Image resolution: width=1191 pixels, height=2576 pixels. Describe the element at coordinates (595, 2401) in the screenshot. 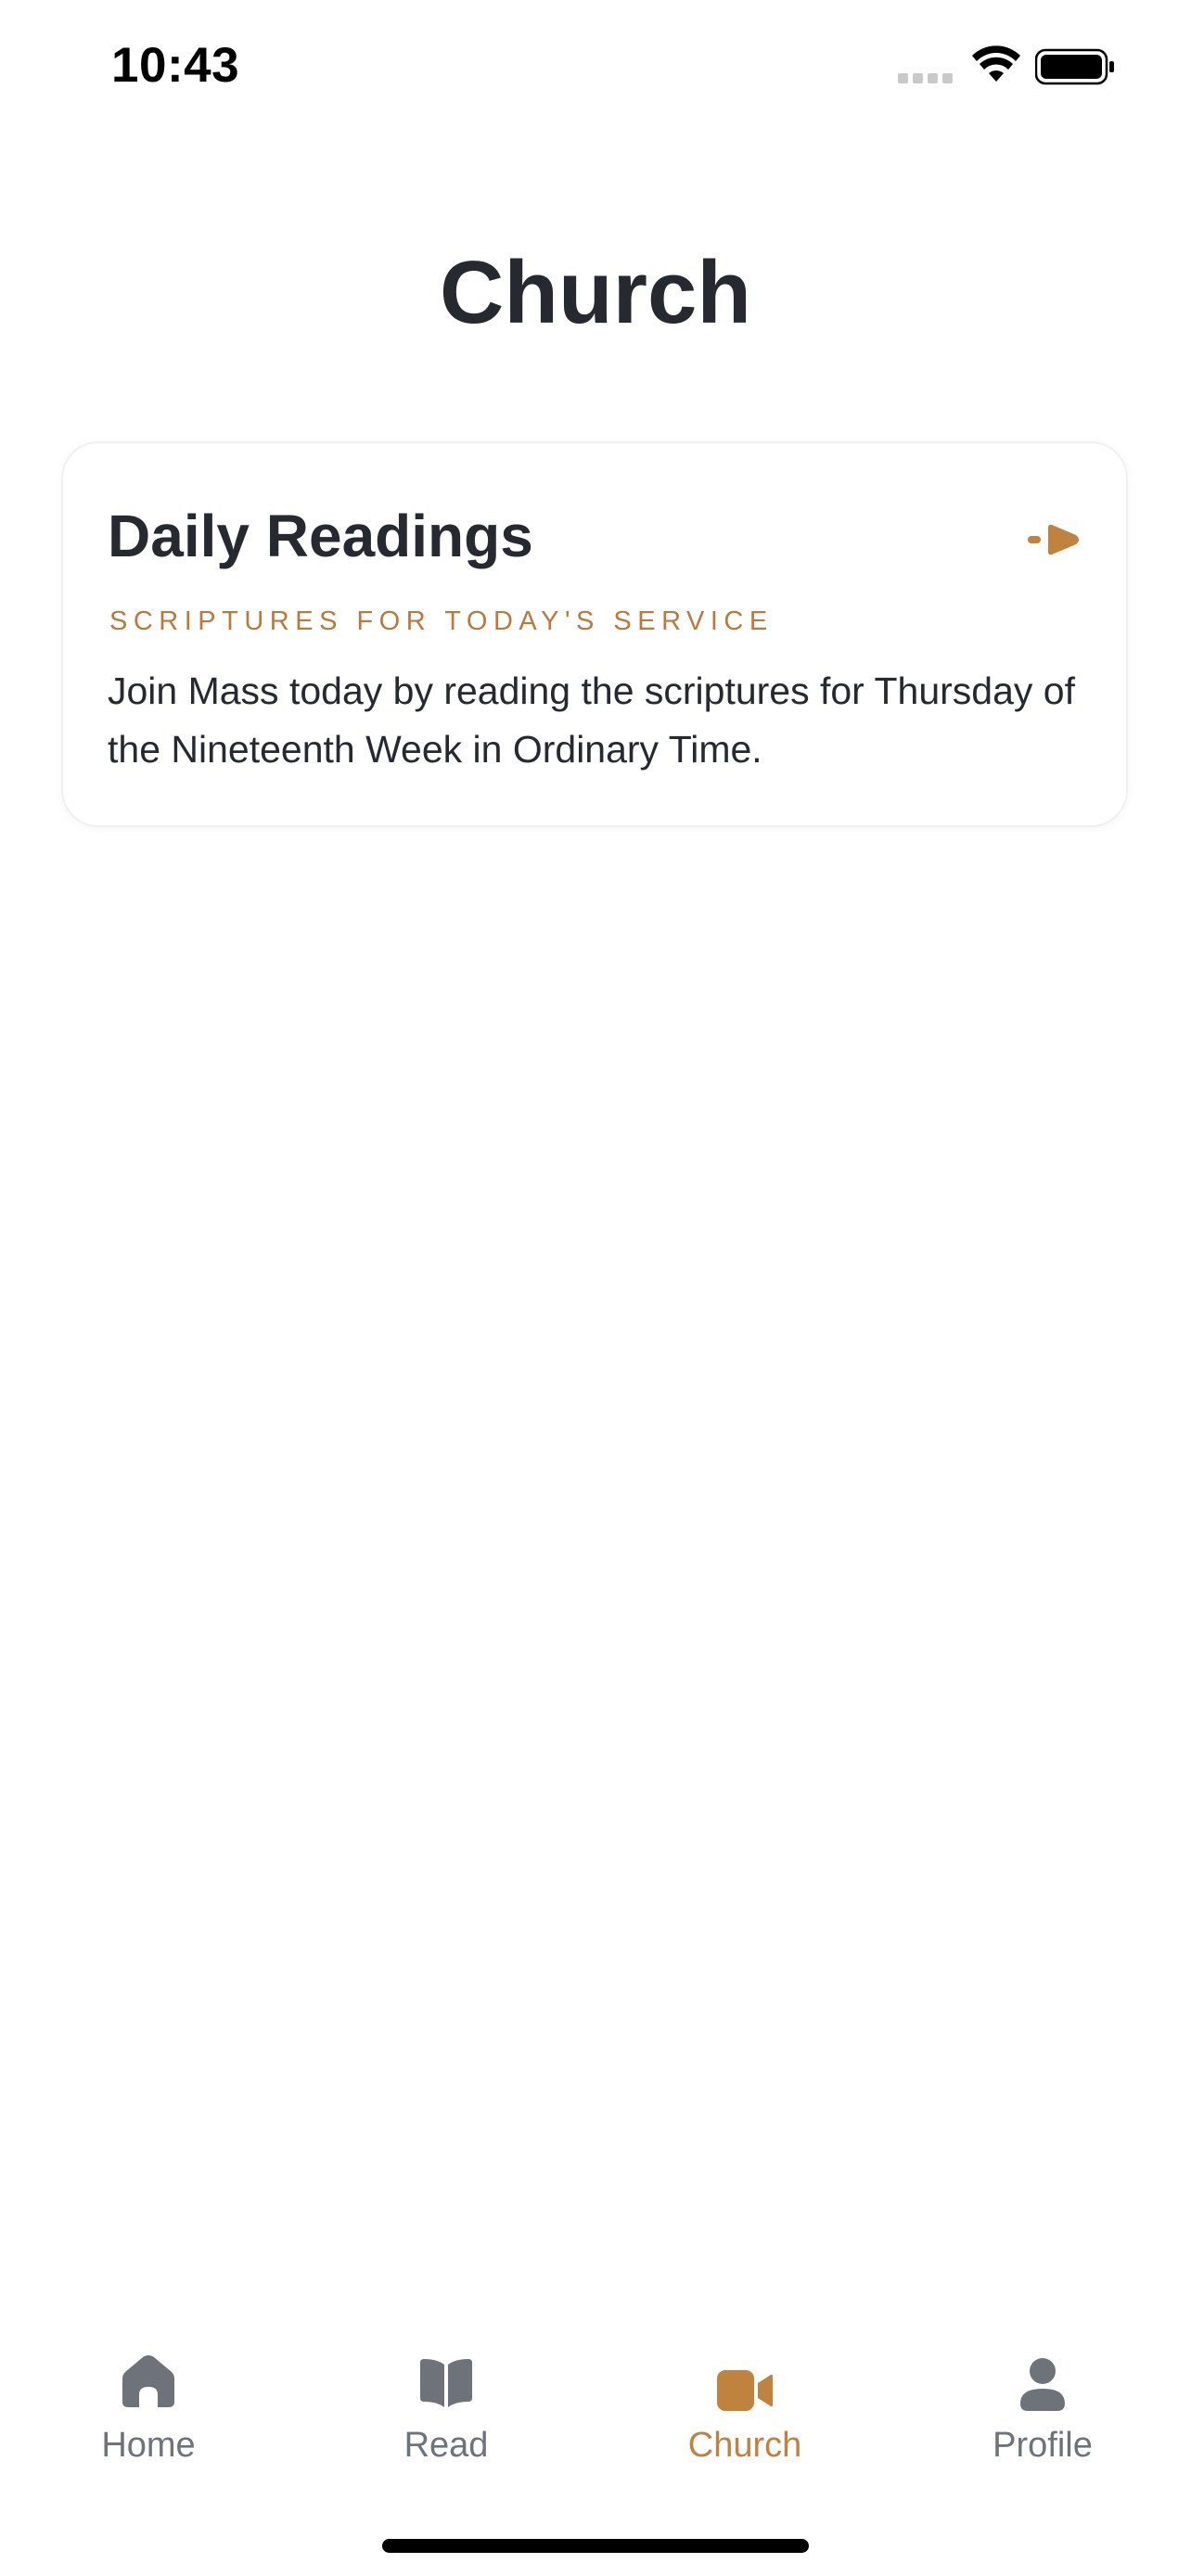

I see `tab-bar: Home Read Church Profile` at that location.